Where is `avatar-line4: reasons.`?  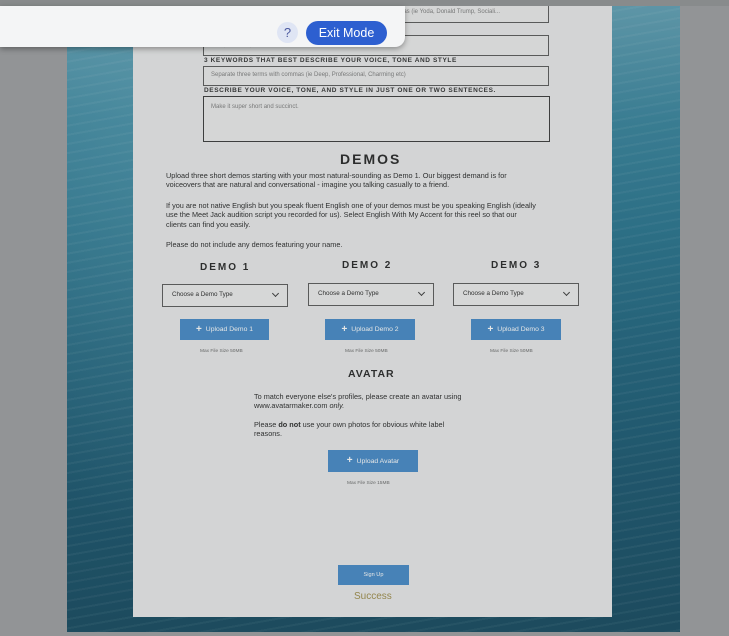
avatar-line4: reasons. is located at coordinates (268, 434).